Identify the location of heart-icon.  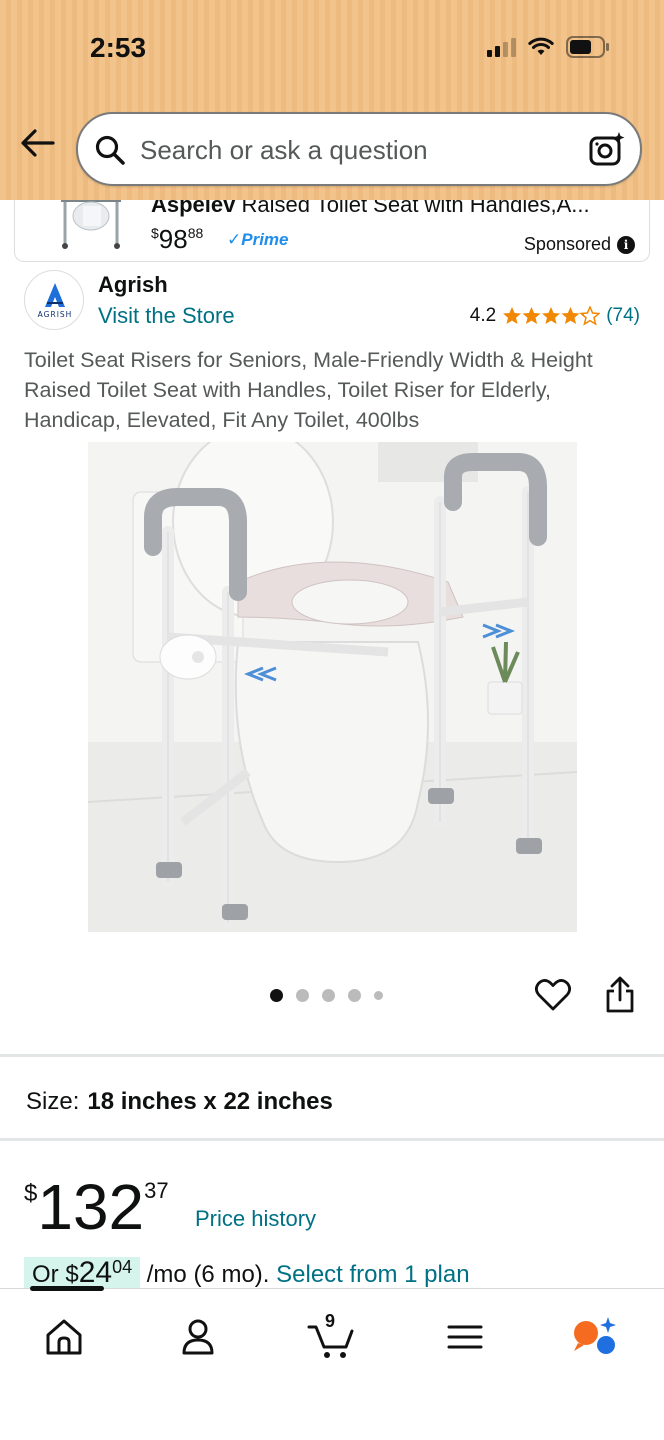
(553, 995).